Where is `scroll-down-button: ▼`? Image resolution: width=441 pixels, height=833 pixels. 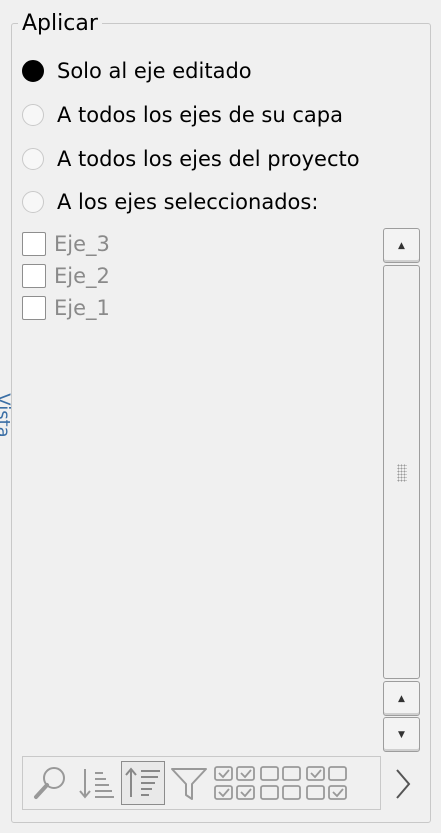
scroll-down-button: ▼ is located at coordinates (401, 734).